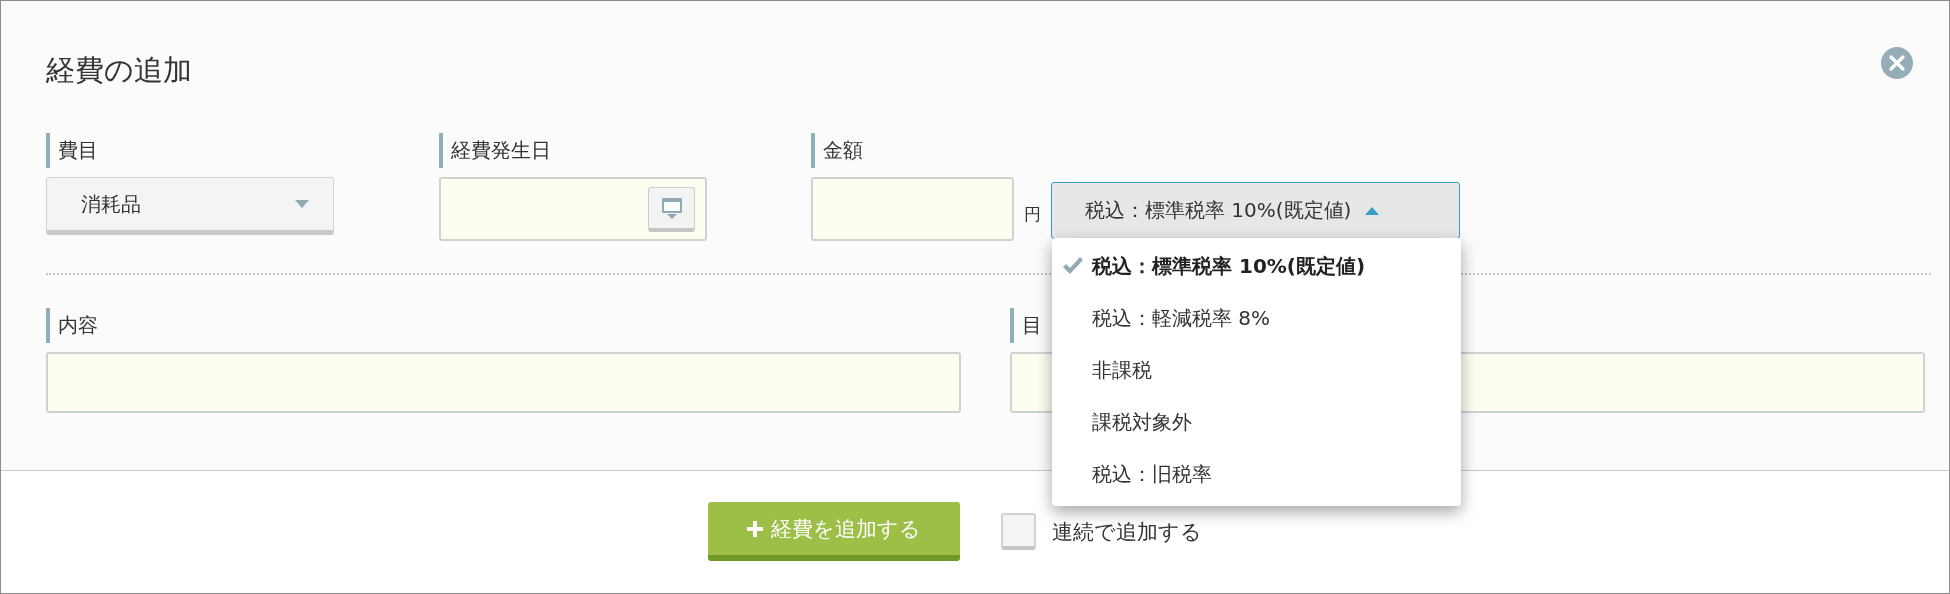 This screenshot has width=1950, height=594. What do you see at coordinates (119, 70) in the screenshot?
I see `dialog-title: 経費の追加` at bounding box center [119, 70].